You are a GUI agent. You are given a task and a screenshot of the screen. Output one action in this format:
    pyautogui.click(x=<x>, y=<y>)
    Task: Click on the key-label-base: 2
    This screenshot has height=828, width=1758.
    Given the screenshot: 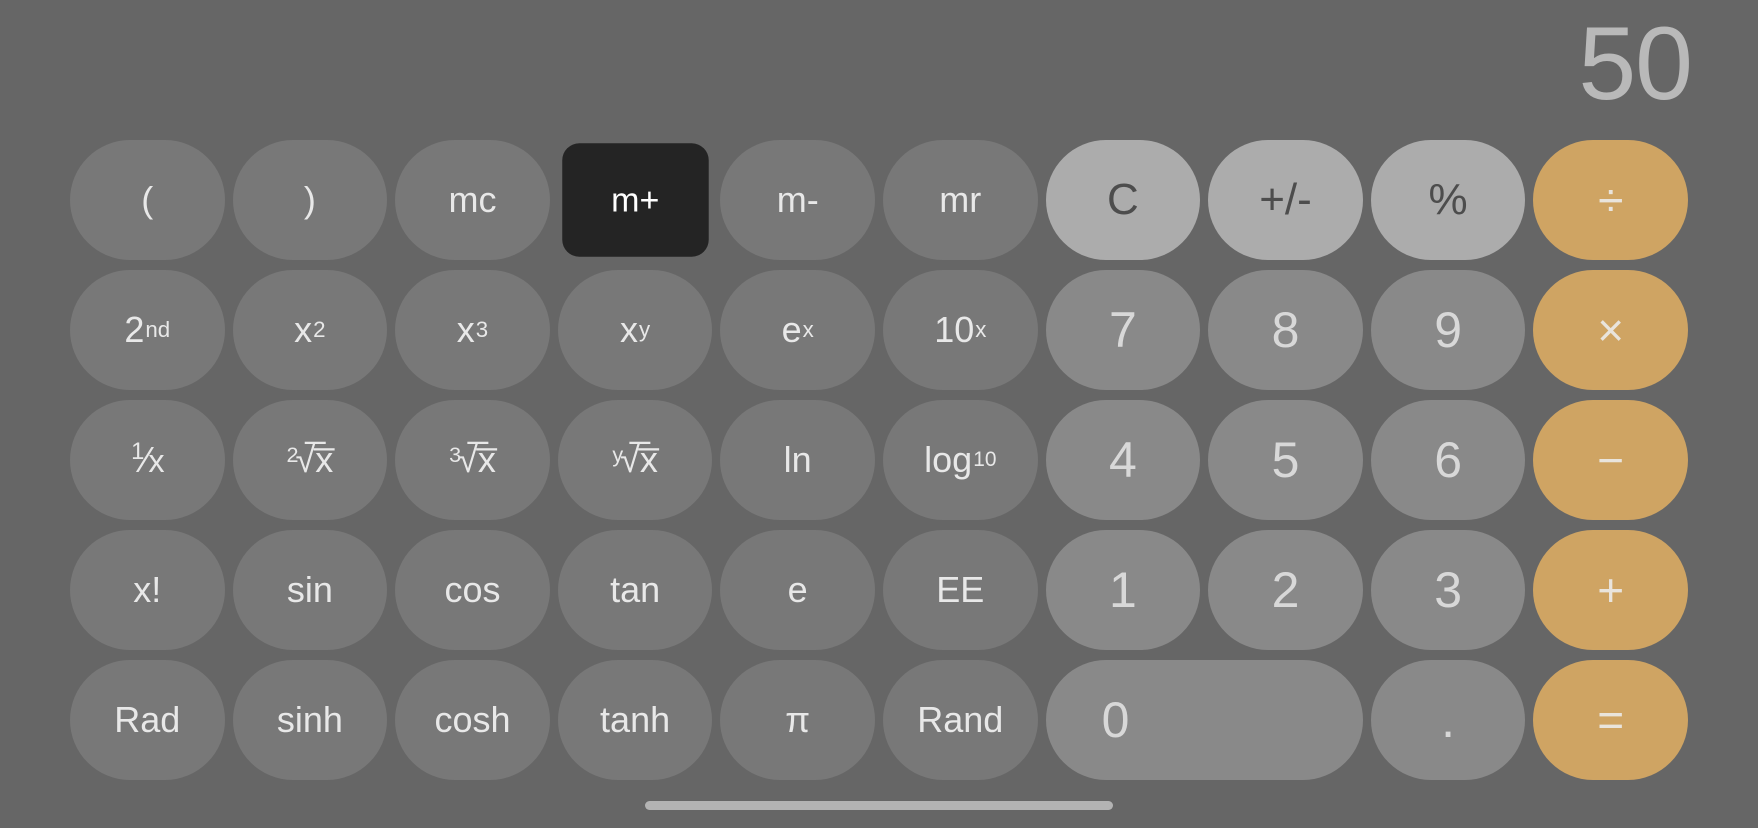 What is the action you would take?
    pyautogui.click(x=134, y=329)
    